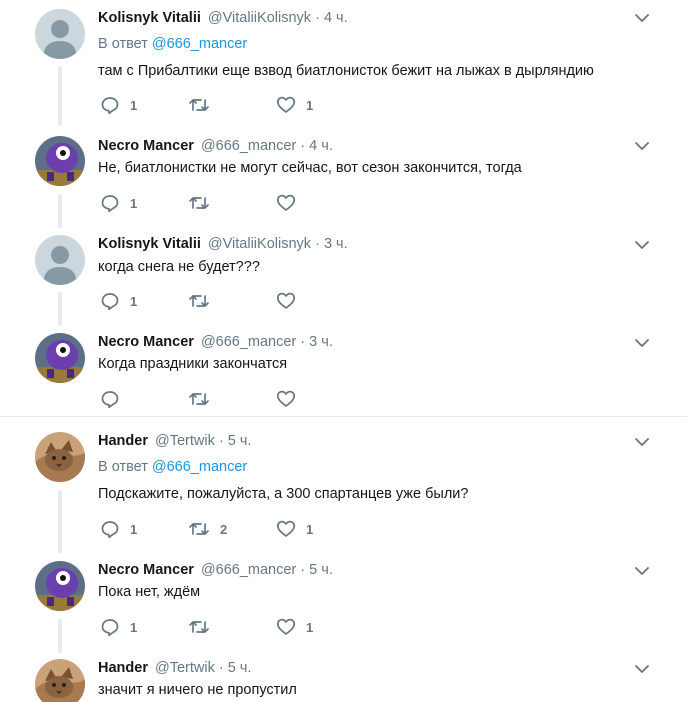  I want to click on tweet-text: Пока нет, ждём, so click(149, 592).